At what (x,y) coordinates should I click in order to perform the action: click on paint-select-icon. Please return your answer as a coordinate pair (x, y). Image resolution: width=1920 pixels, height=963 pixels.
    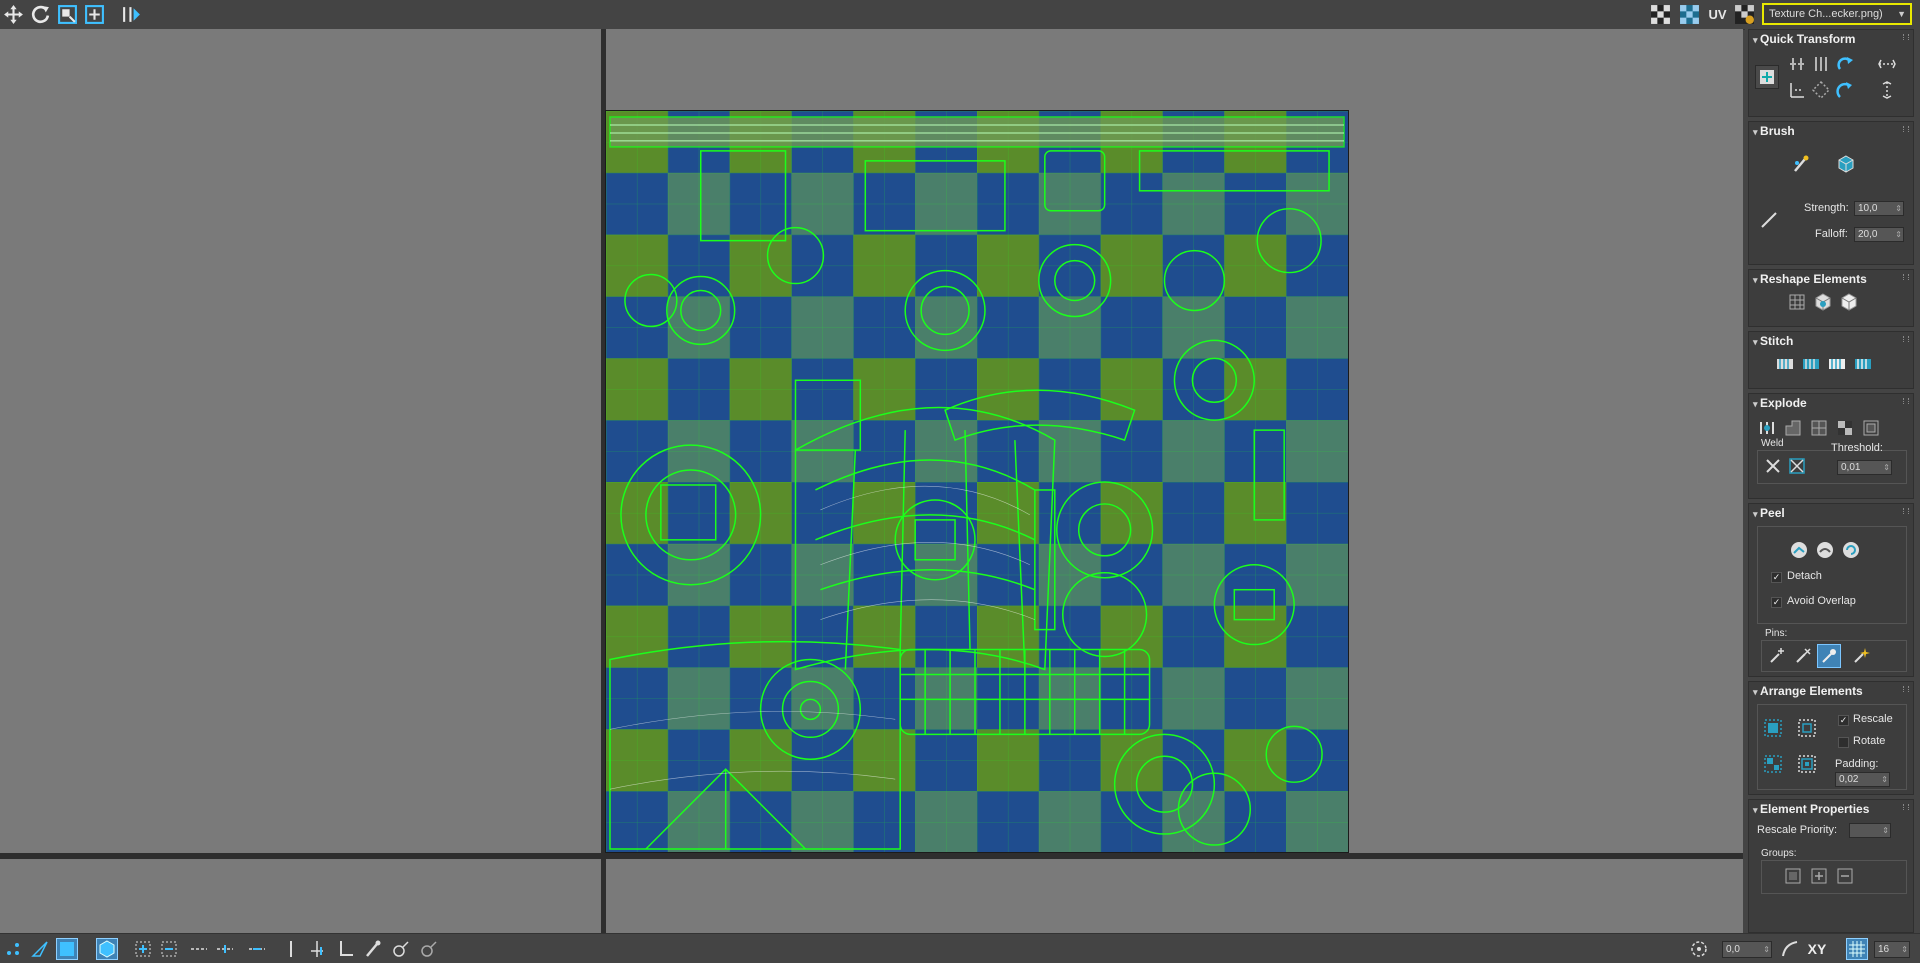
    Looking at the image, I should click on (373, 949).